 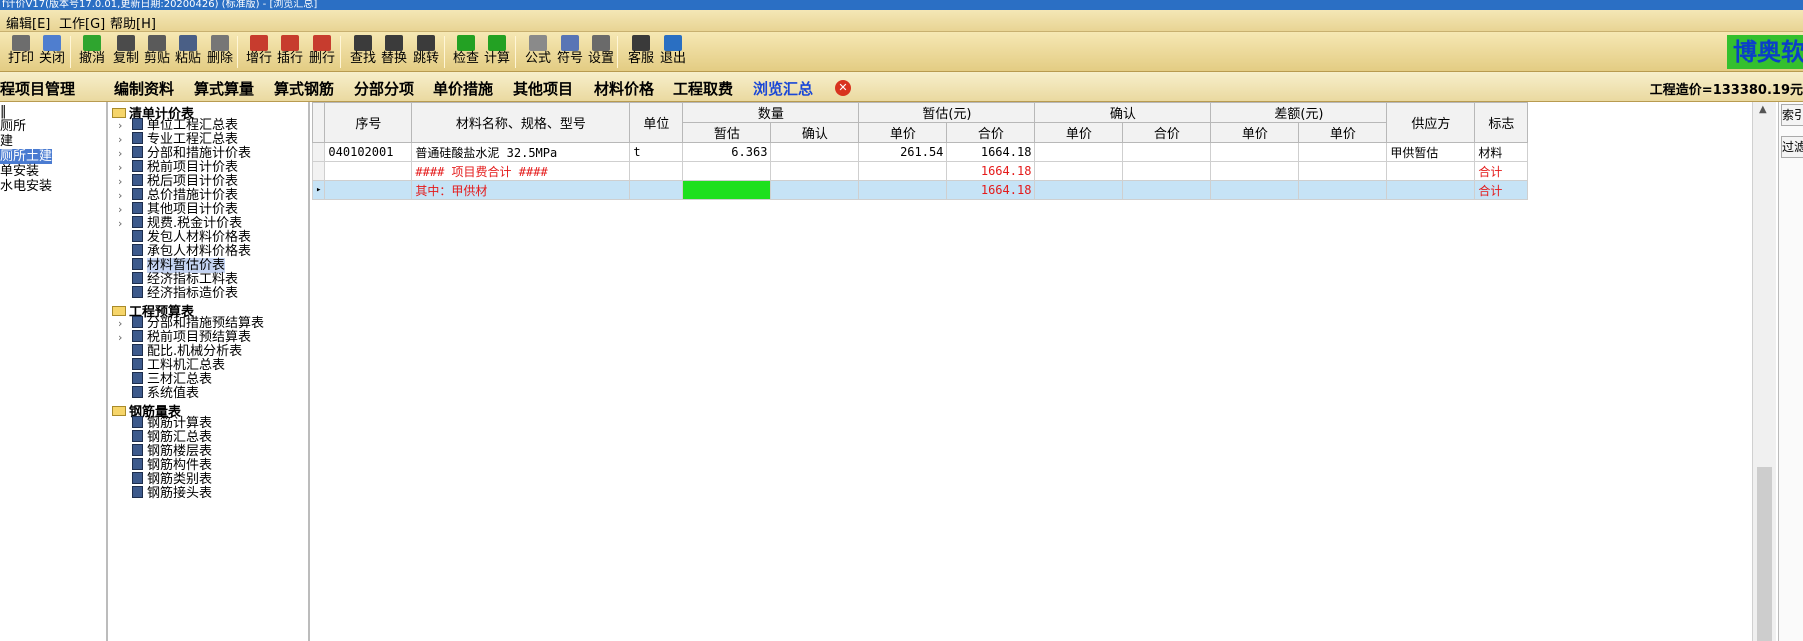 I want to click on col-name-header: 材料名称、规格、型号, so click(x=521, y=122).